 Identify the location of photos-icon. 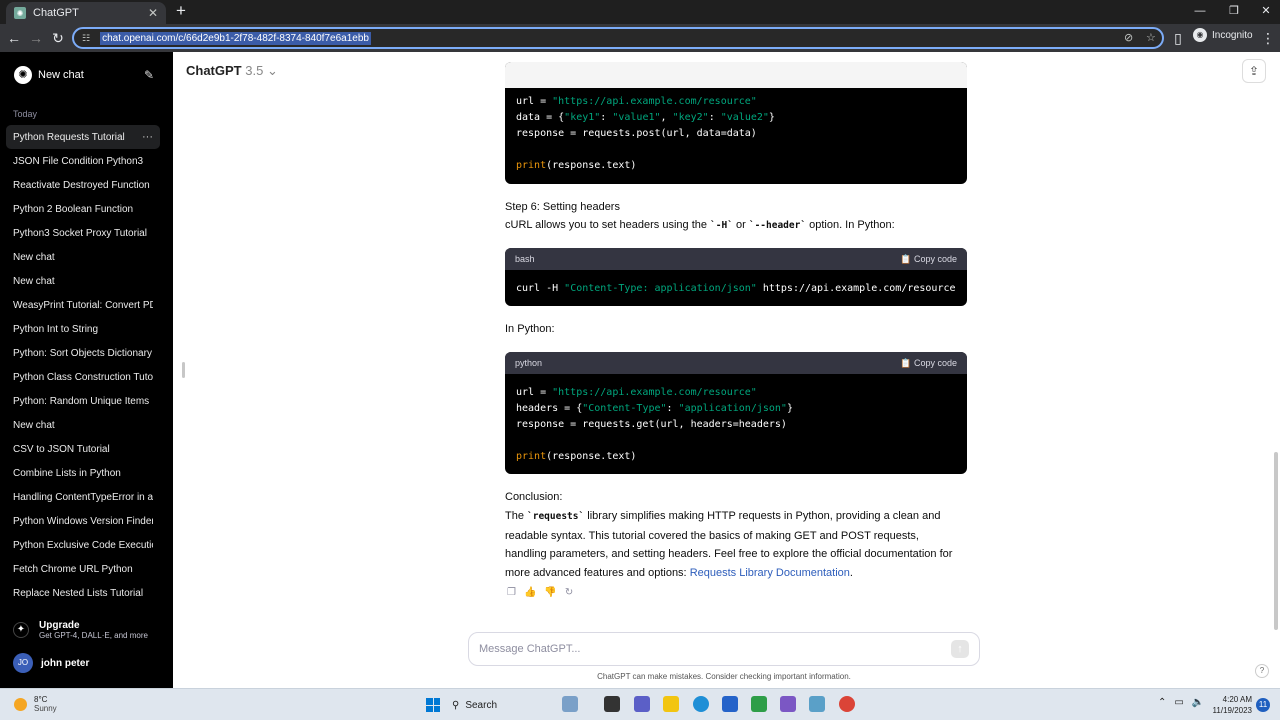
(817, 704).